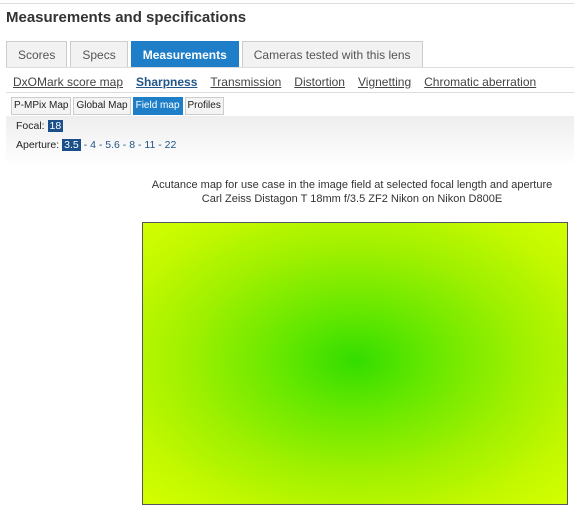 The image size is (574, 512). What do you see at coordinates (184, 54) in the screenshot?
I see `tab-measurements: Measurements` at bounding box center [184, 54].